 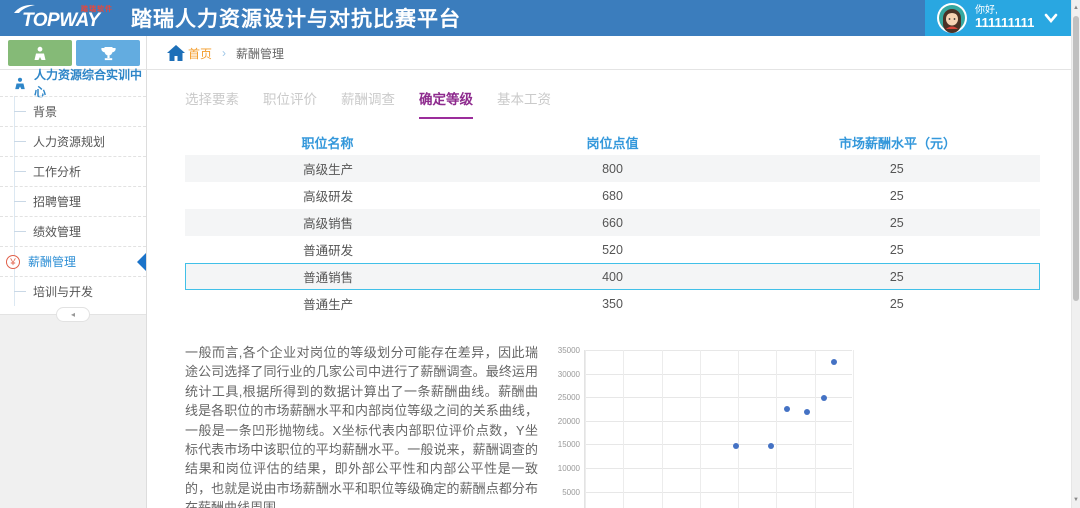 What do you see at coordinates (1076, 500) in the screenshot?
I see `scroll-down-arrow-icon: ▼` at bounding box center [1076, 500].